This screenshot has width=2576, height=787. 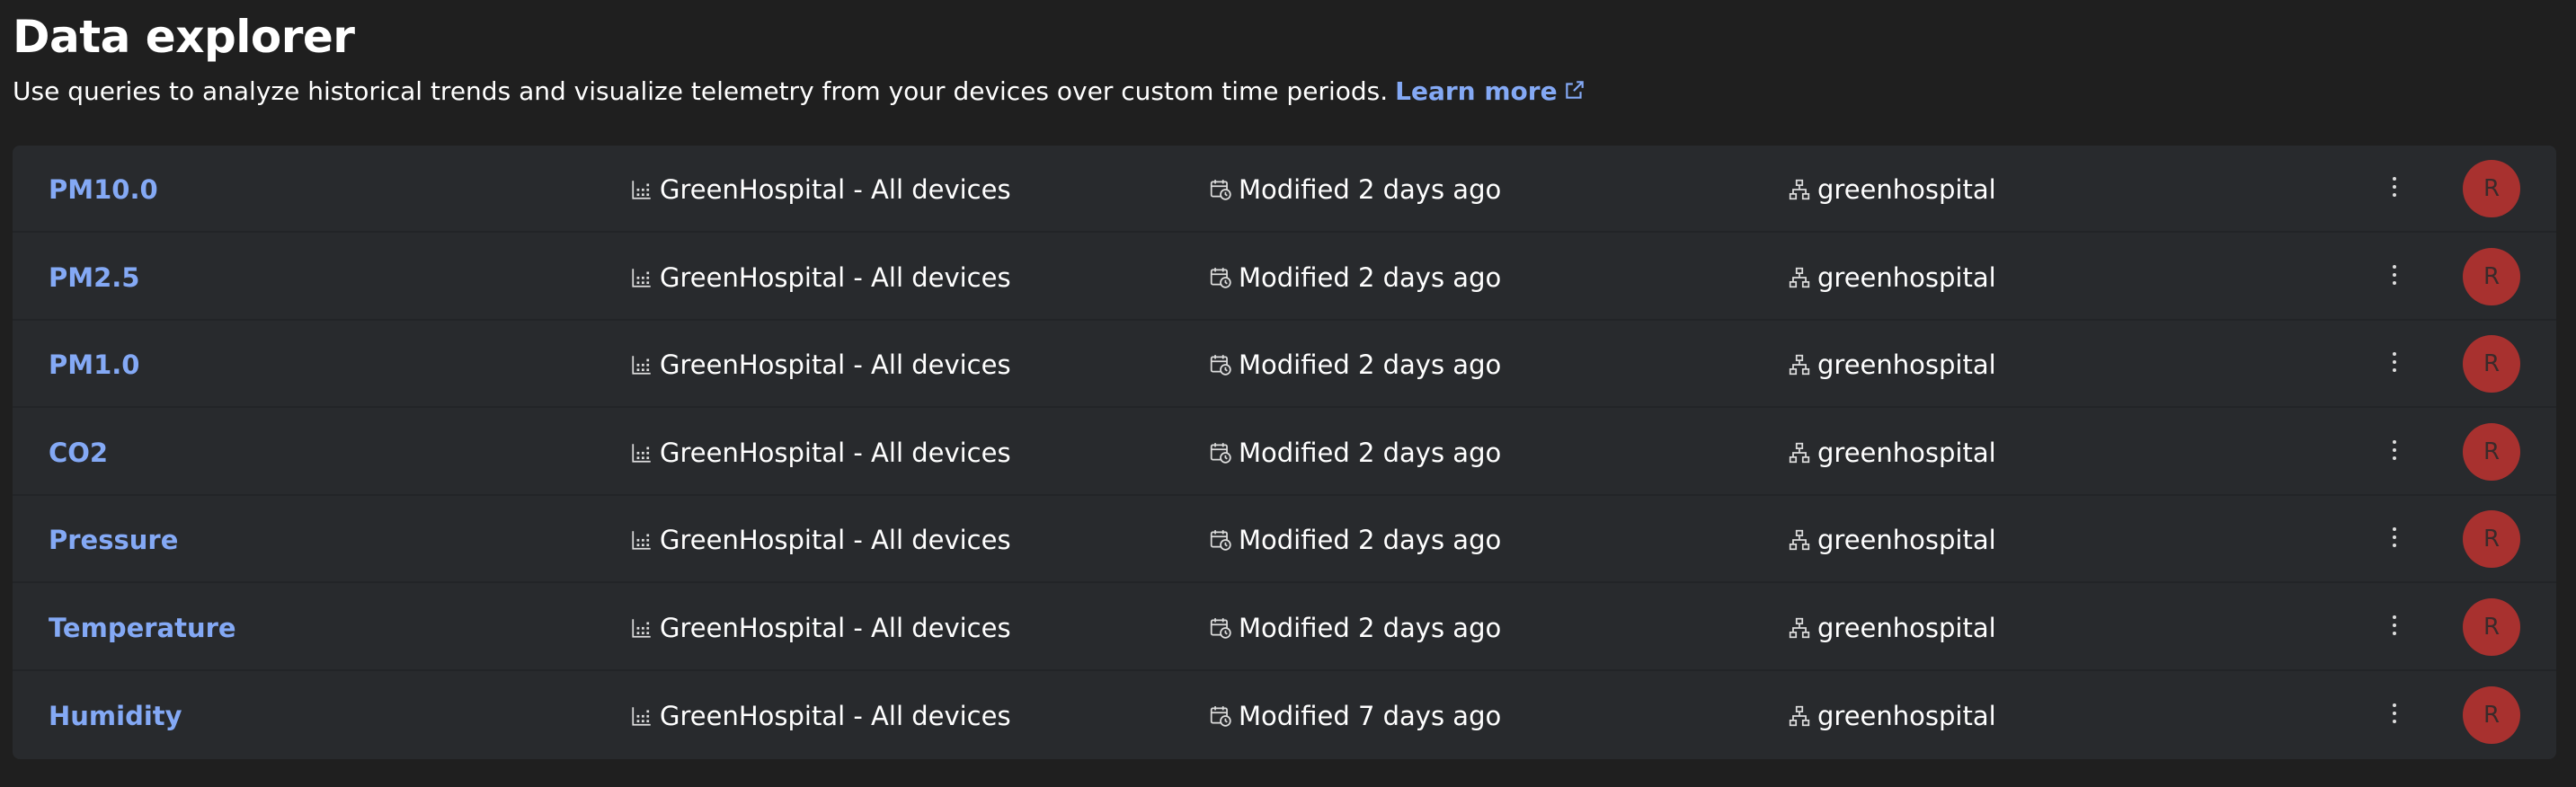 I want to click on learn-more-link: Learn more, so click(x=1490, y=91).